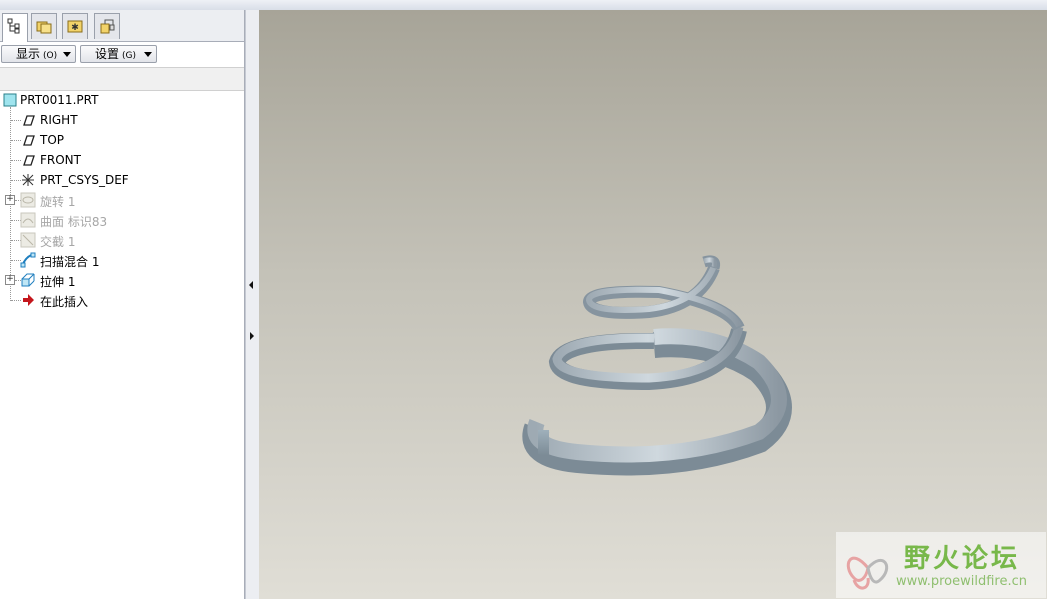 This screenshot has width=1047, height=599. Describe the element at coordinates (867, 573) in the screenshot. I see `butterfly-logo-icon` at that location.